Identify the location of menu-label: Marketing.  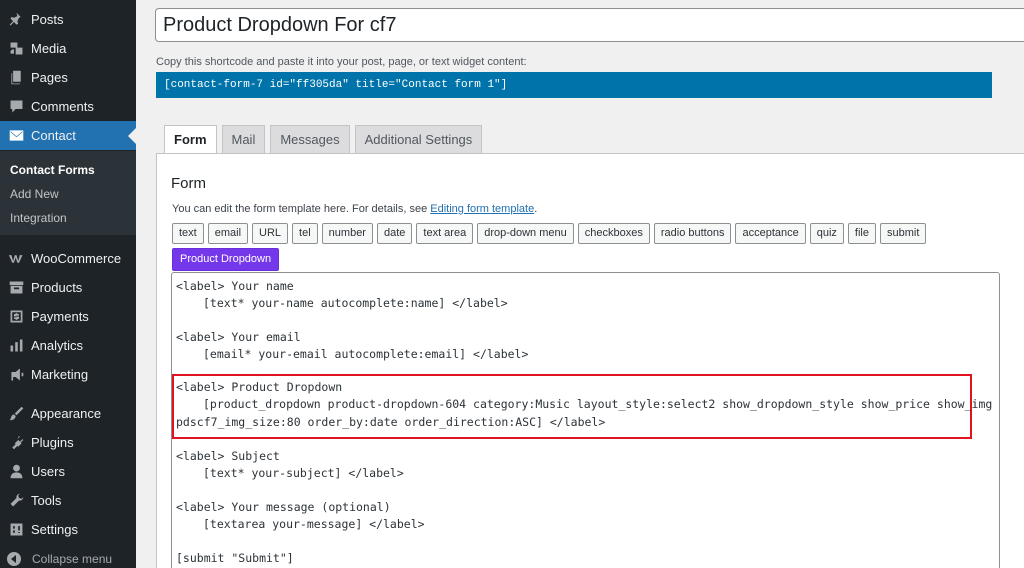
(60, 374).